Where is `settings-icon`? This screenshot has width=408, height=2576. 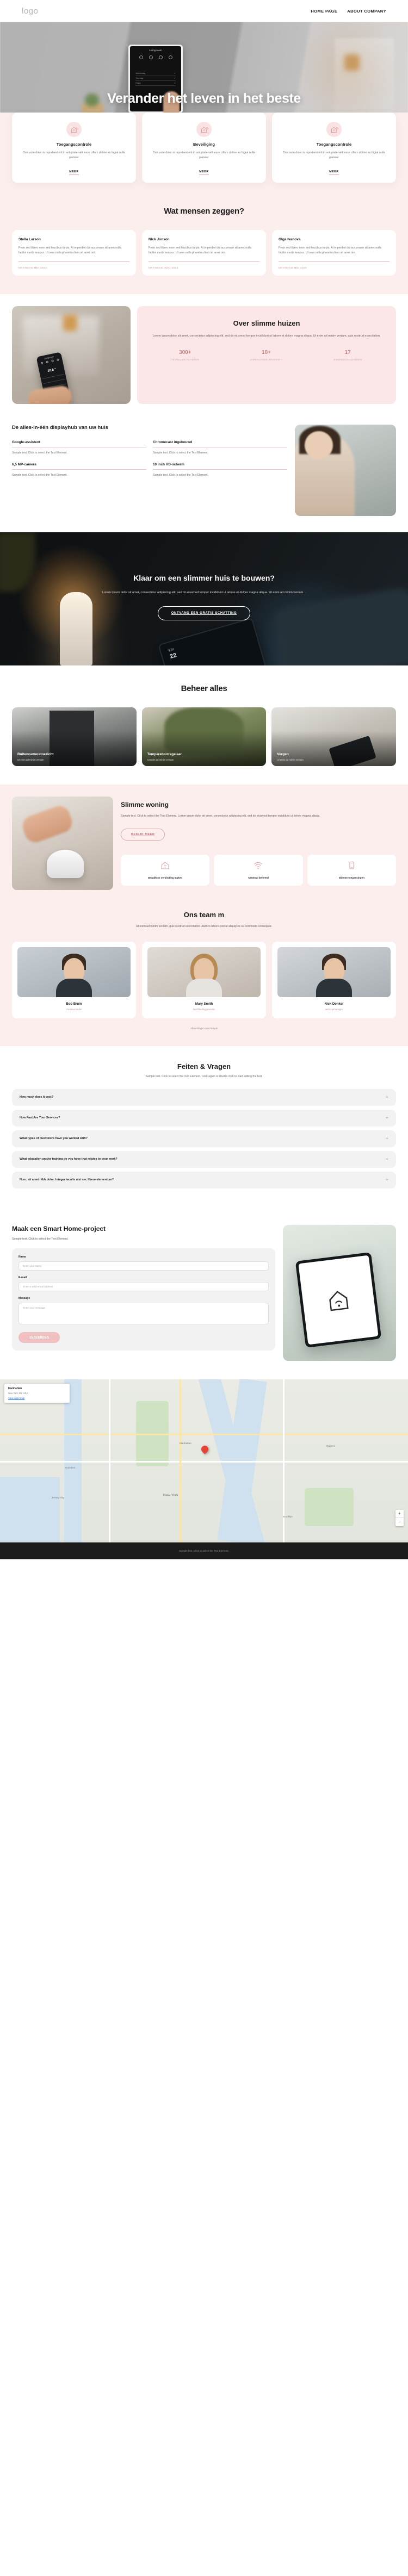 settings-icon is located at coordinates (58, 360).